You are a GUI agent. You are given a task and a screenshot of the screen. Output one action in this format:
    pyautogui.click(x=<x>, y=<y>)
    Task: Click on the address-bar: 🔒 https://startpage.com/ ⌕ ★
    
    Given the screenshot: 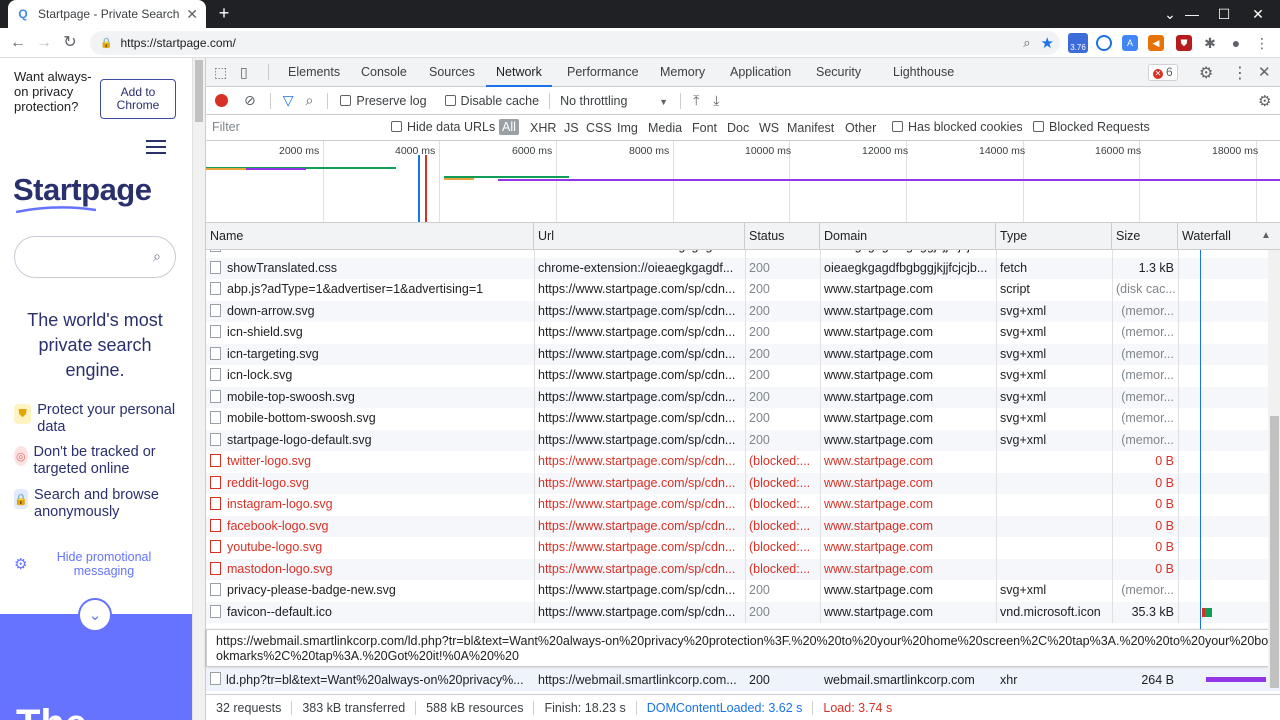 What is the action you would take?
    pyautogui.click(x=575, y=43)
    